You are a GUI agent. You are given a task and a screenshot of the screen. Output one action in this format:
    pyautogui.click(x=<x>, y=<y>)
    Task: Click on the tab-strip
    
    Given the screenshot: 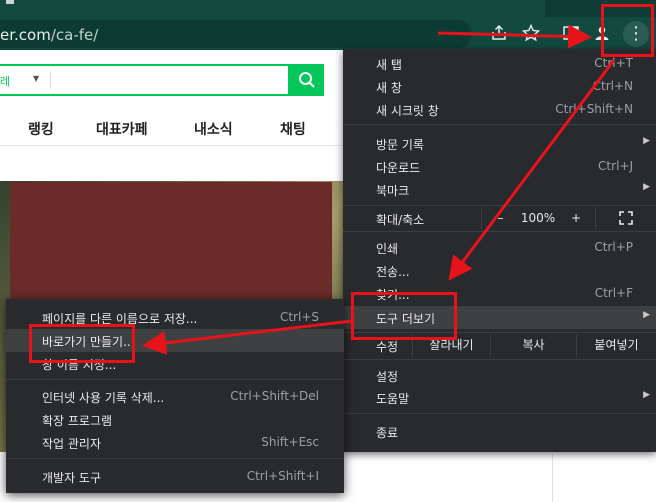 What is the action you would take?
    pyautogui.click(x=328, y=8)
    